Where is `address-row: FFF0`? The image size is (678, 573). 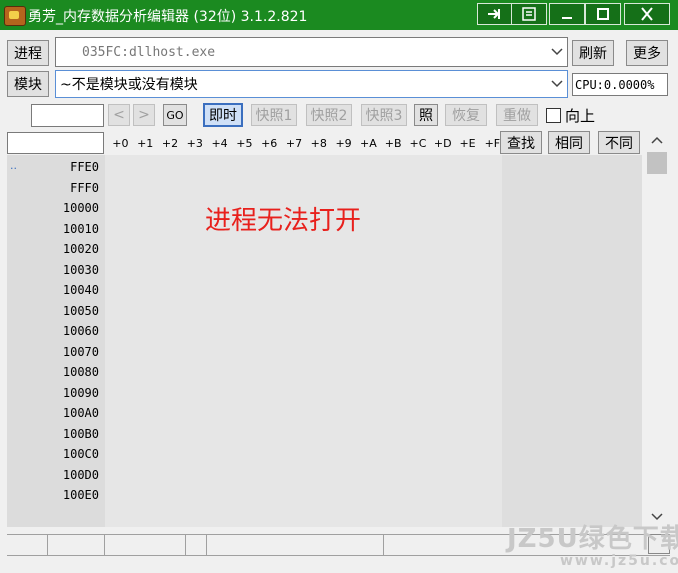 address-row: FFF0 is located at coordinates (84, 187).